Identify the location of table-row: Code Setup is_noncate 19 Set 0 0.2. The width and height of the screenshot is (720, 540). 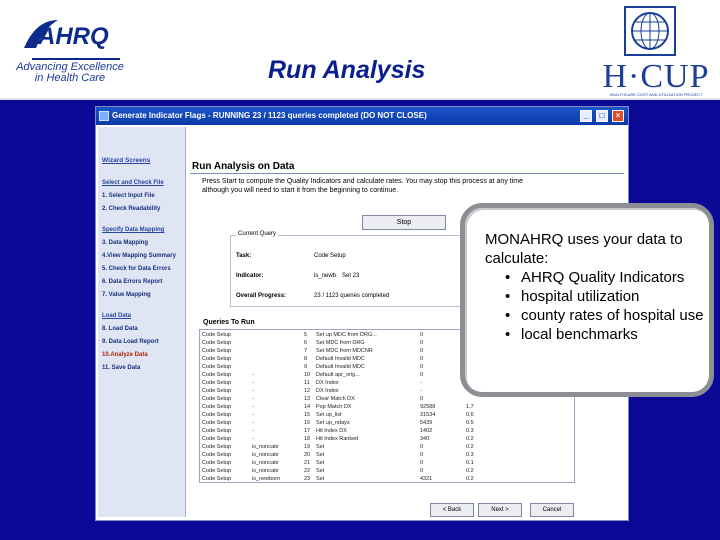
(387, 447).